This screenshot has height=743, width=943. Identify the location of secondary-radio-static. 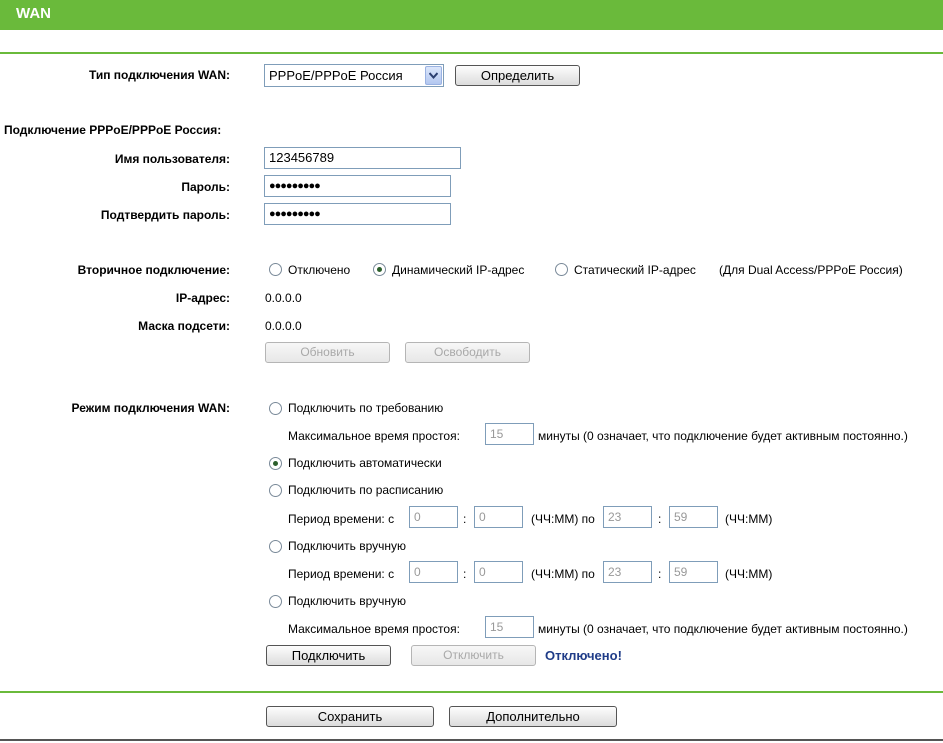
(561, 269).